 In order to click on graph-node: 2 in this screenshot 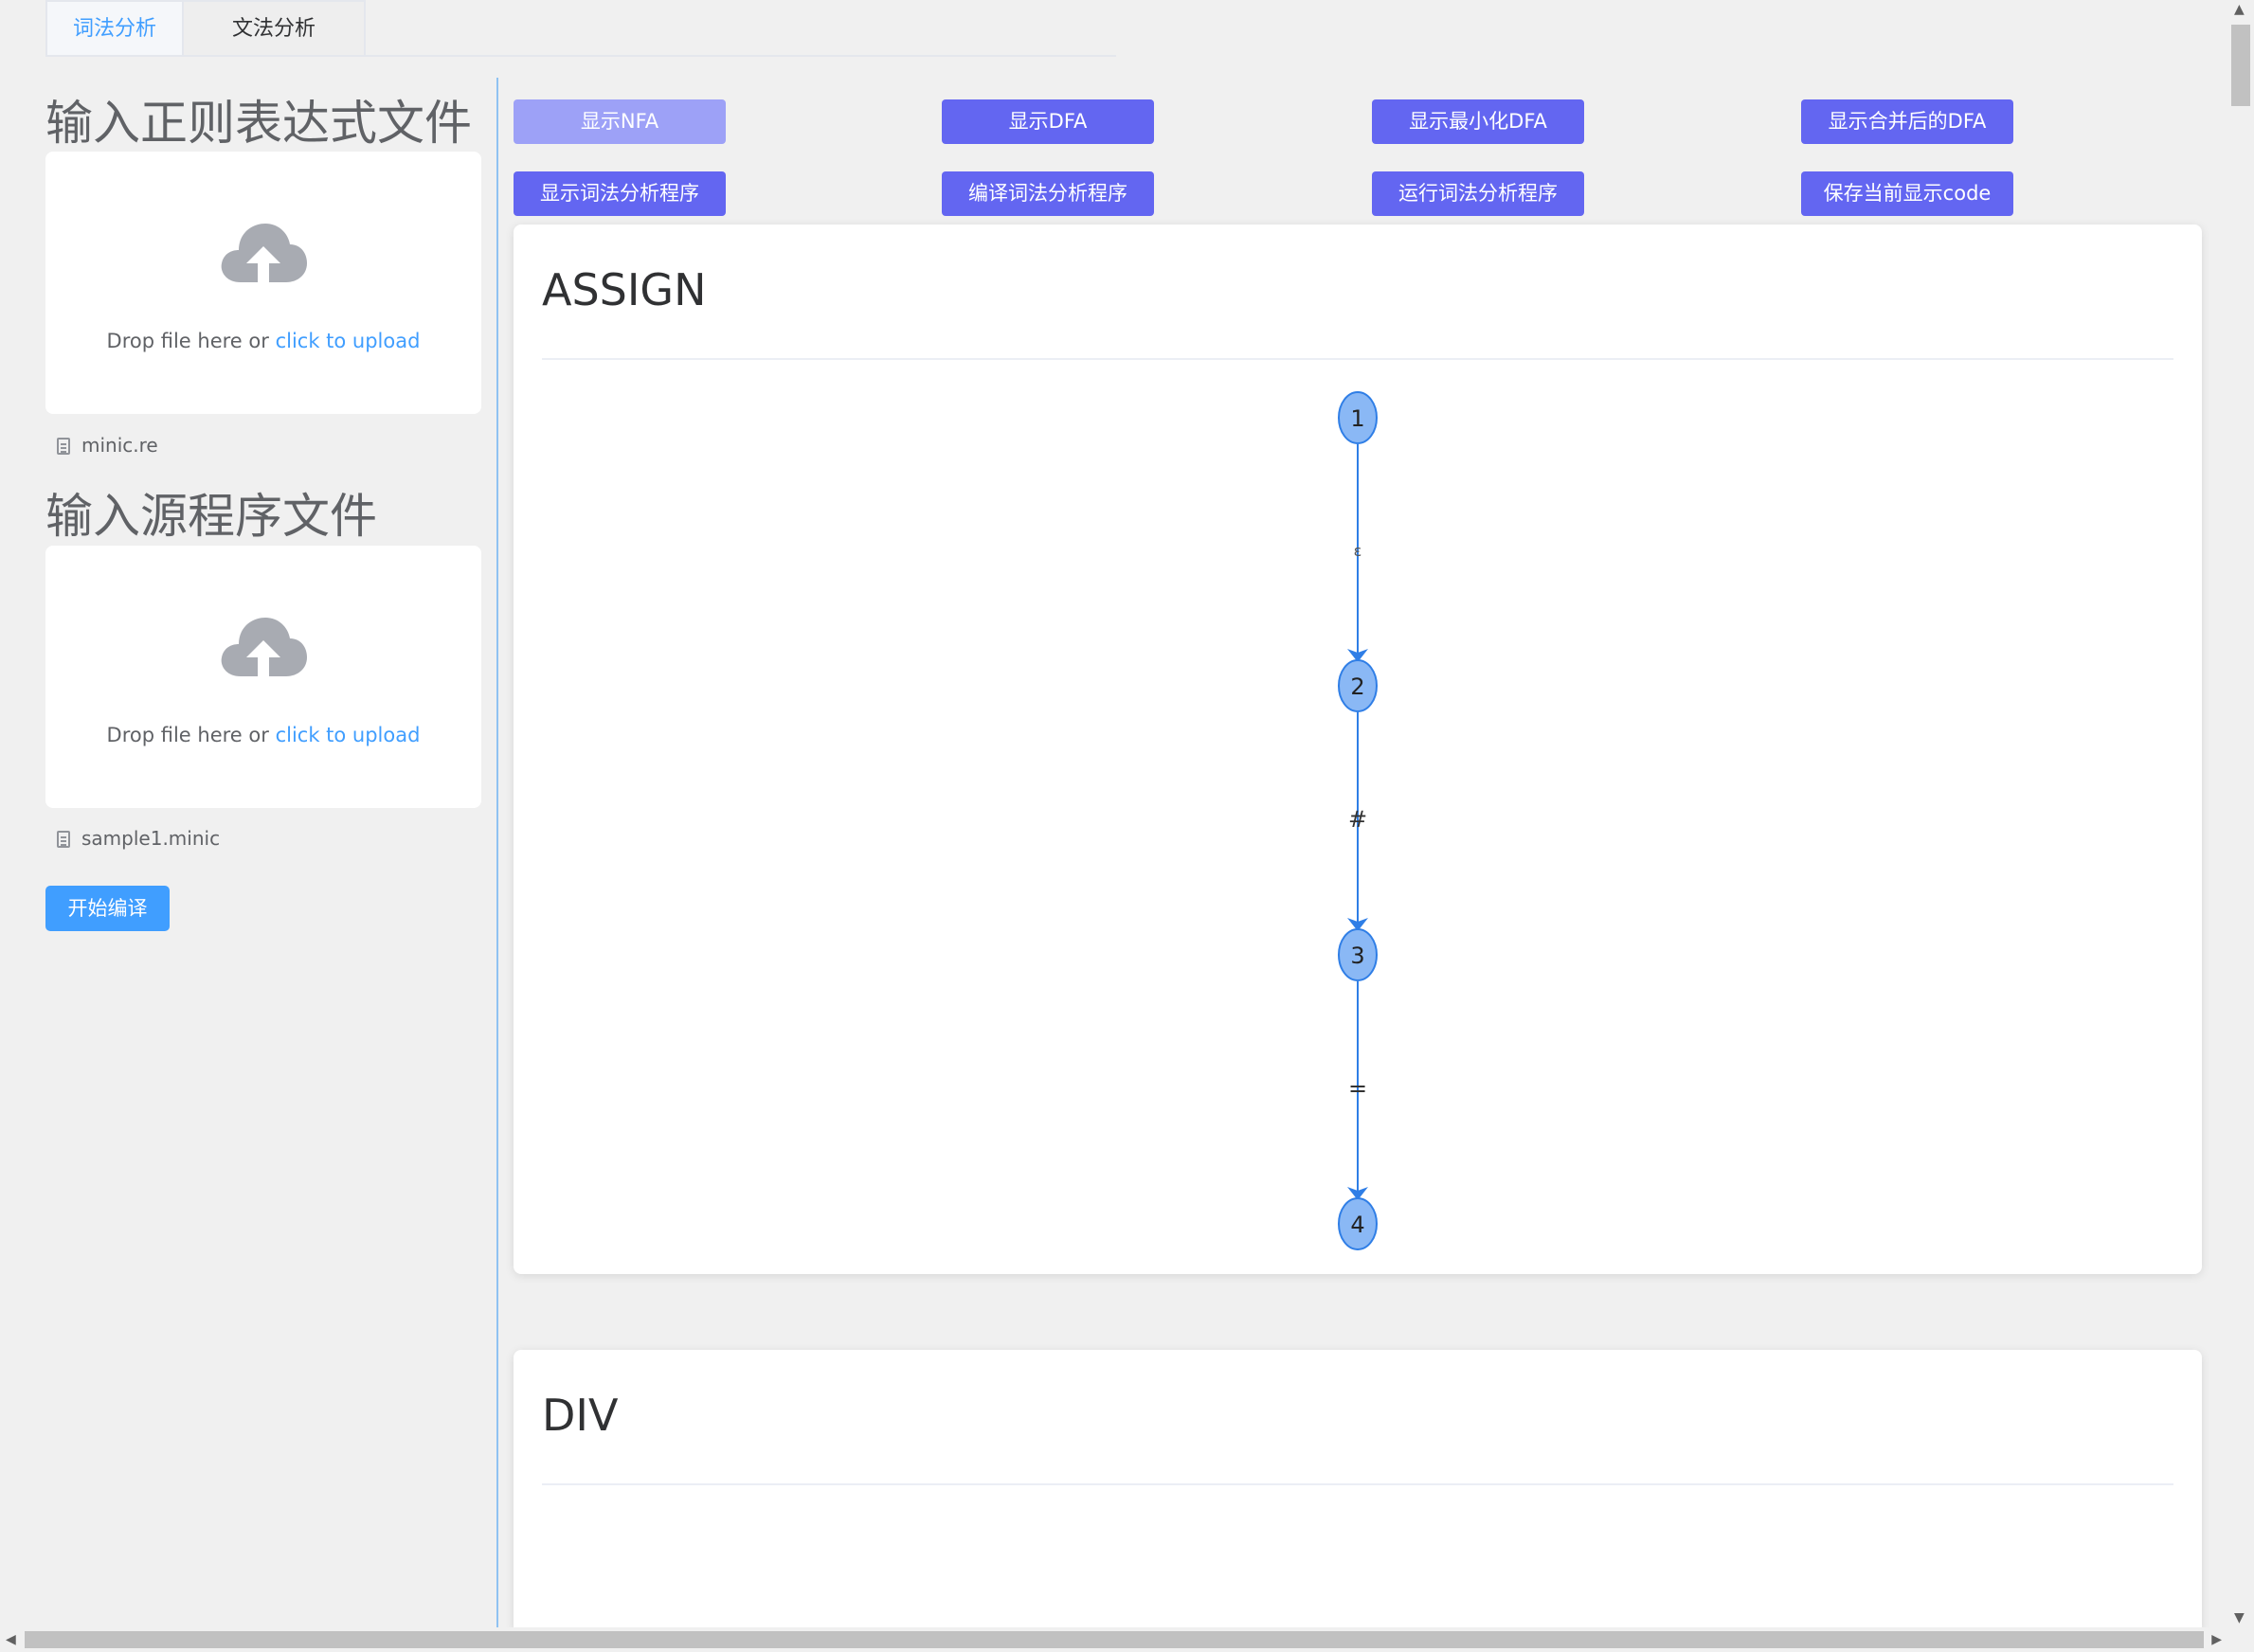, I will do `click(1358, 685)`.